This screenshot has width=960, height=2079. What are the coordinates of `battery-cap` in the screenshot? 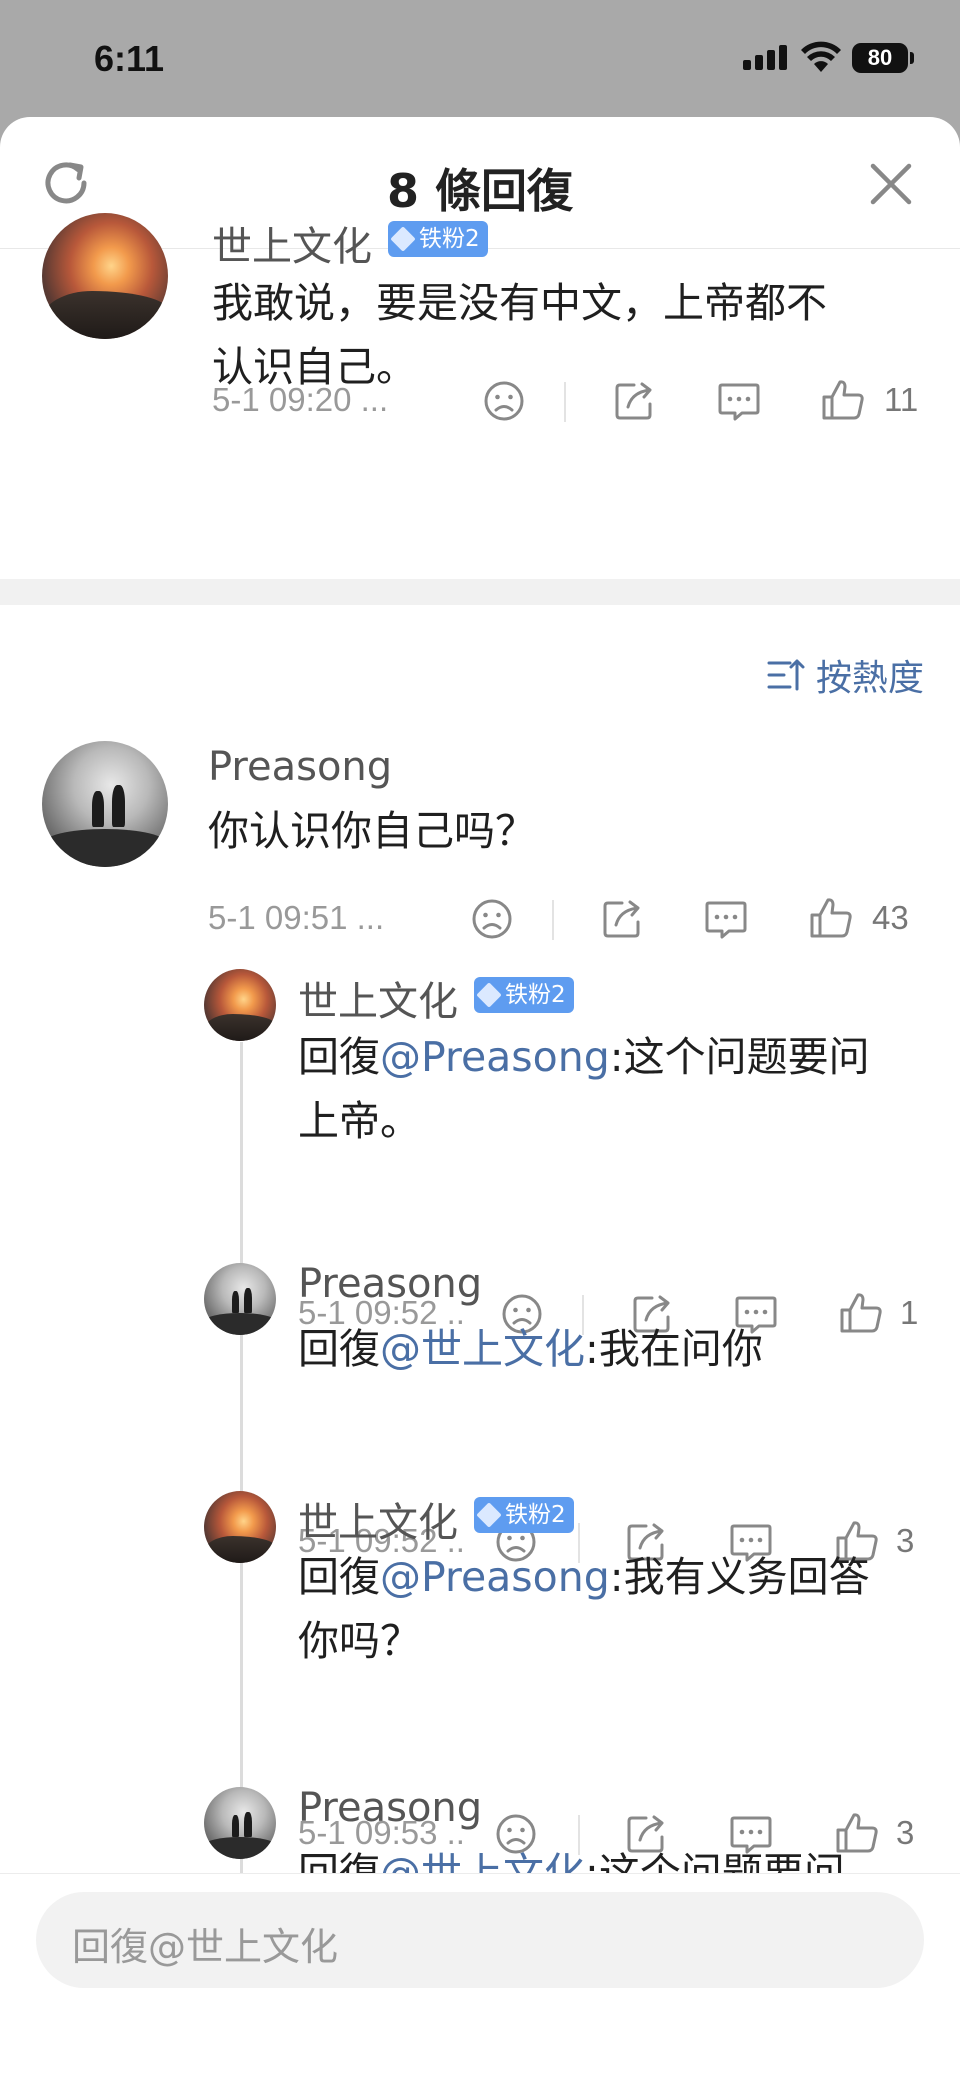 It's located at (912, 58).